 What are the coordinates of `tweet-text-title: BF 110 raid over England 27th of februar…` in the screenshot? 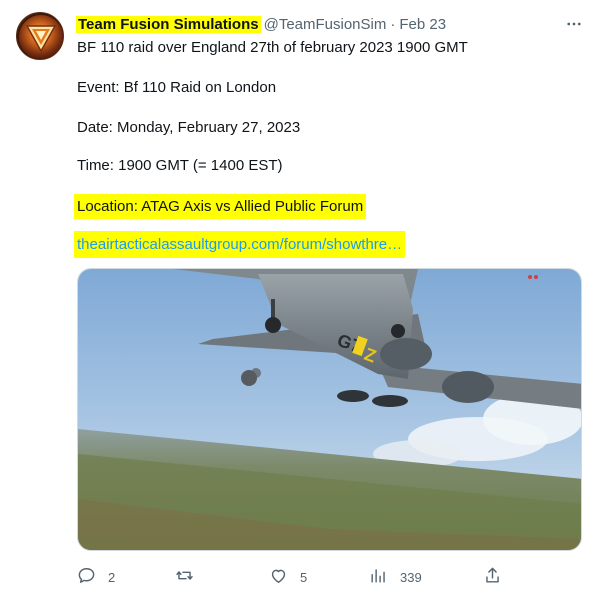 It's located at (272, 47).